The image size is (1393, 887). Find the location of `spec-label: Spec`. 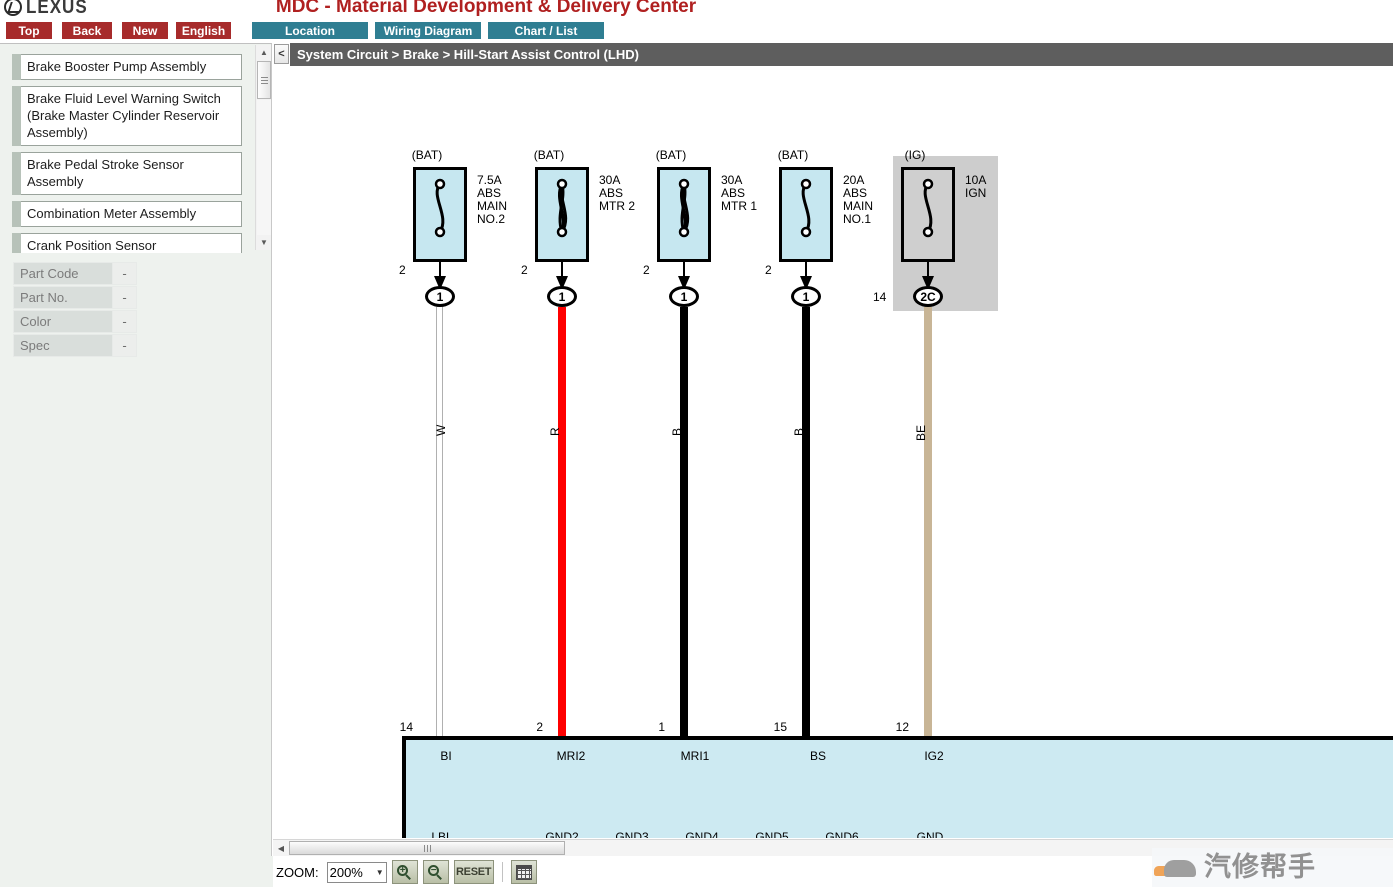

spec-label: Spec is located at coordinates (63, 345).